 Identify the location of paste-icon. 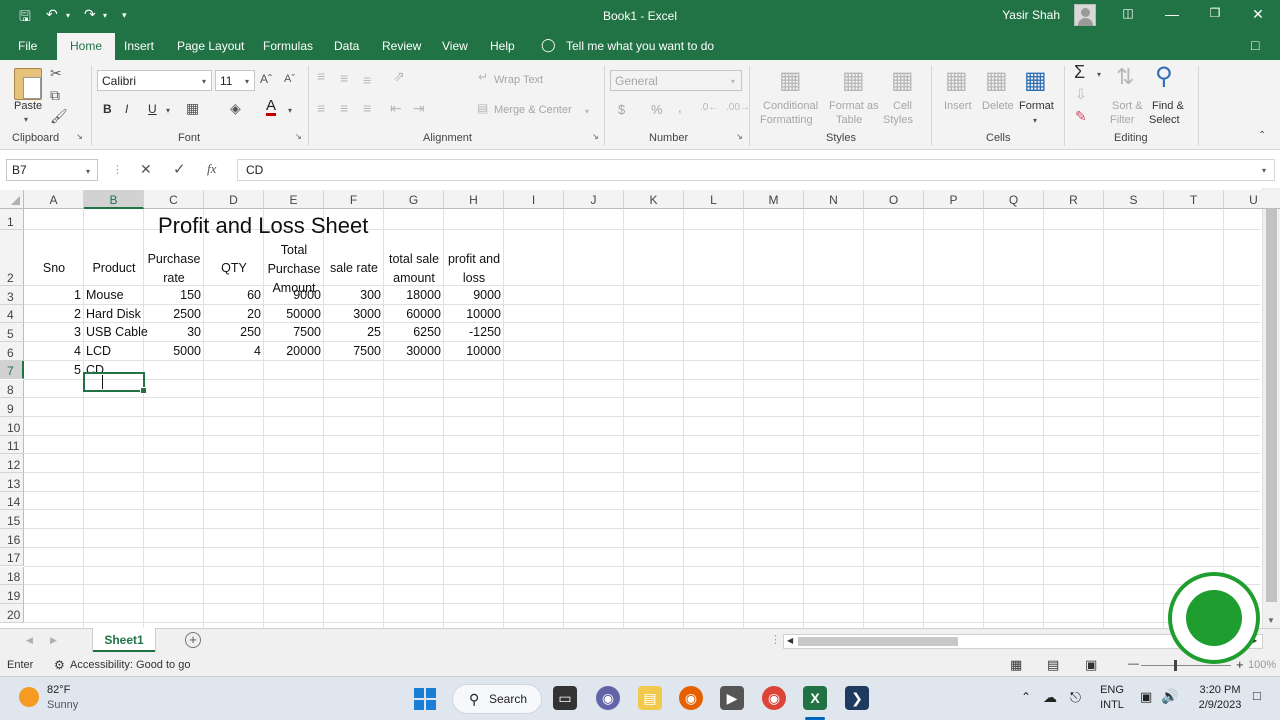
(28, 84).